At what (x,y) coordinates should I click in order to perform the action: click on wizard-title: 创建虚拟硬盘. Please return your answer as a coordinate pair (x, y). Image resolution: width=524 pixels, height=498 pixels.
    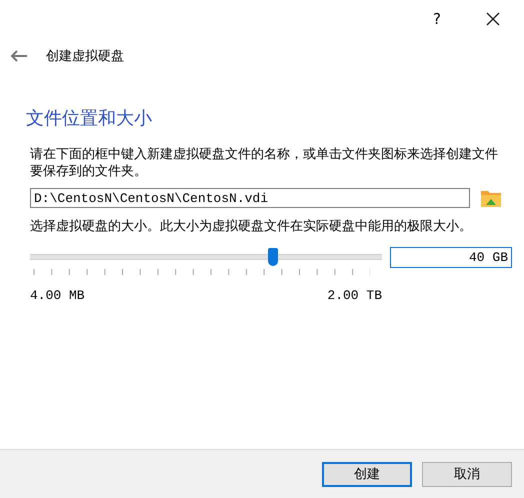
    Looking at the image, I should click on (85, 56).